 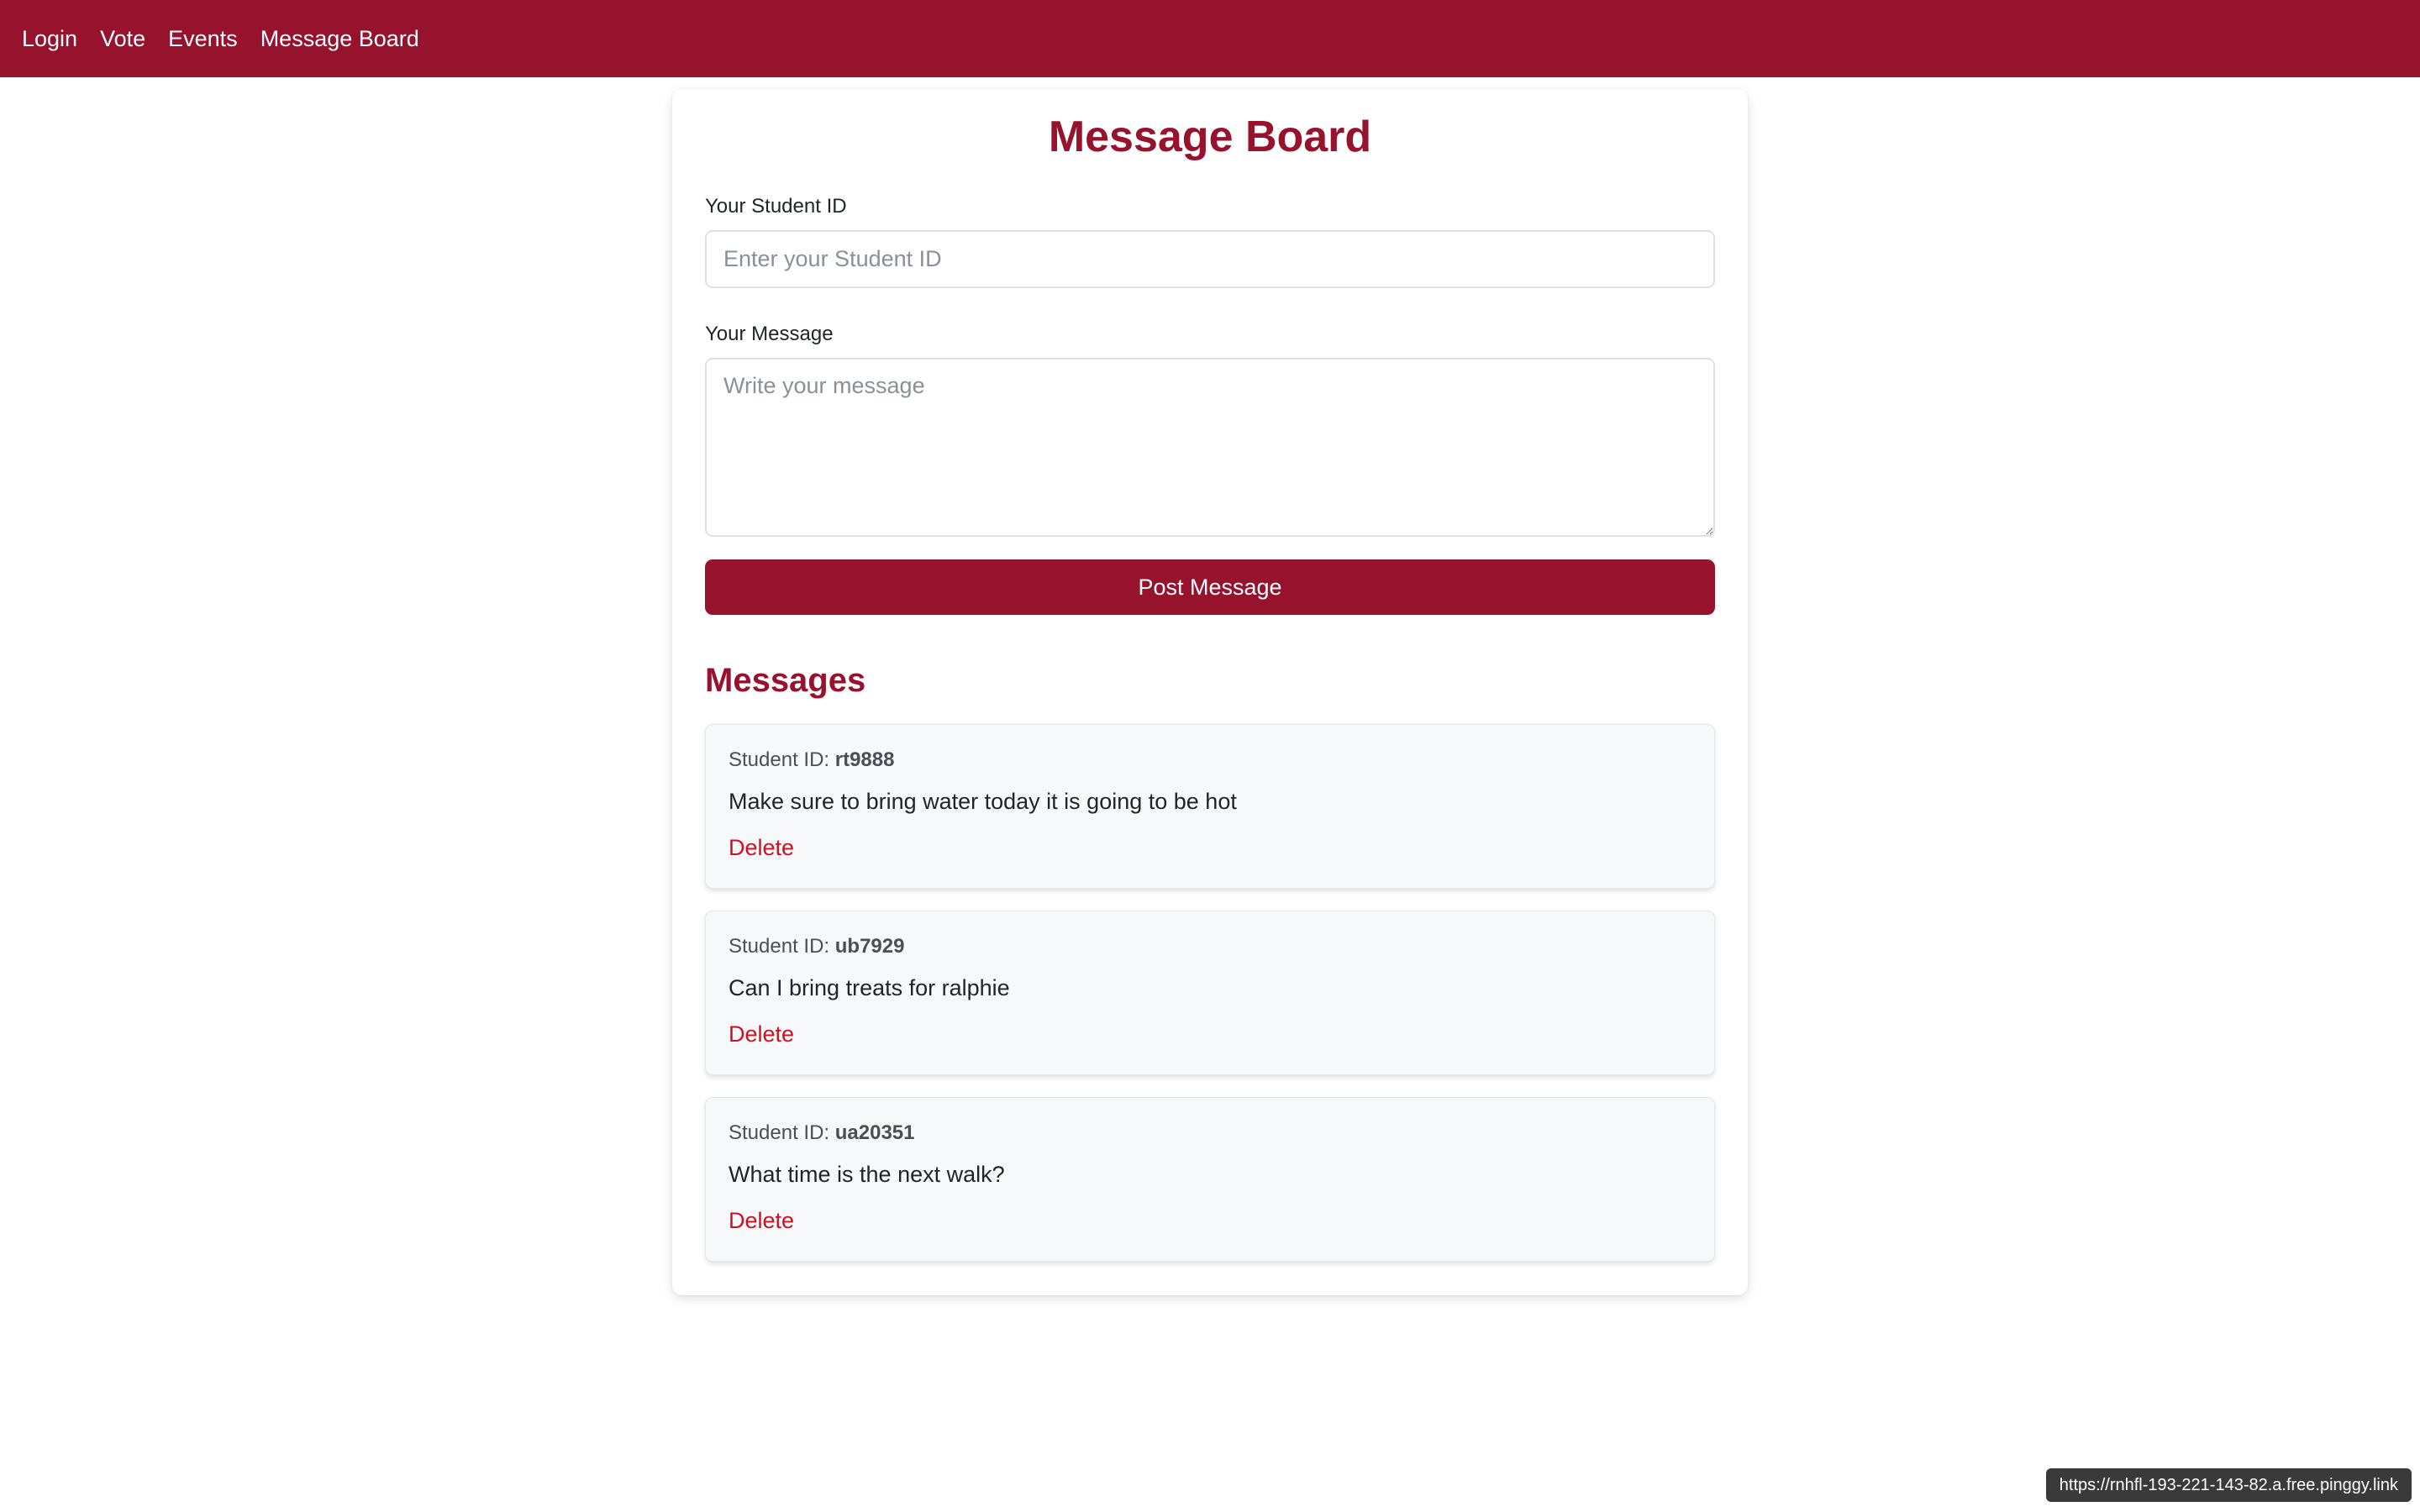 What do you see at coordinates (1210, 760) in the screenshot?
I see `message-meta: Student ID: rt9888` at bounding box center [1210, 760].